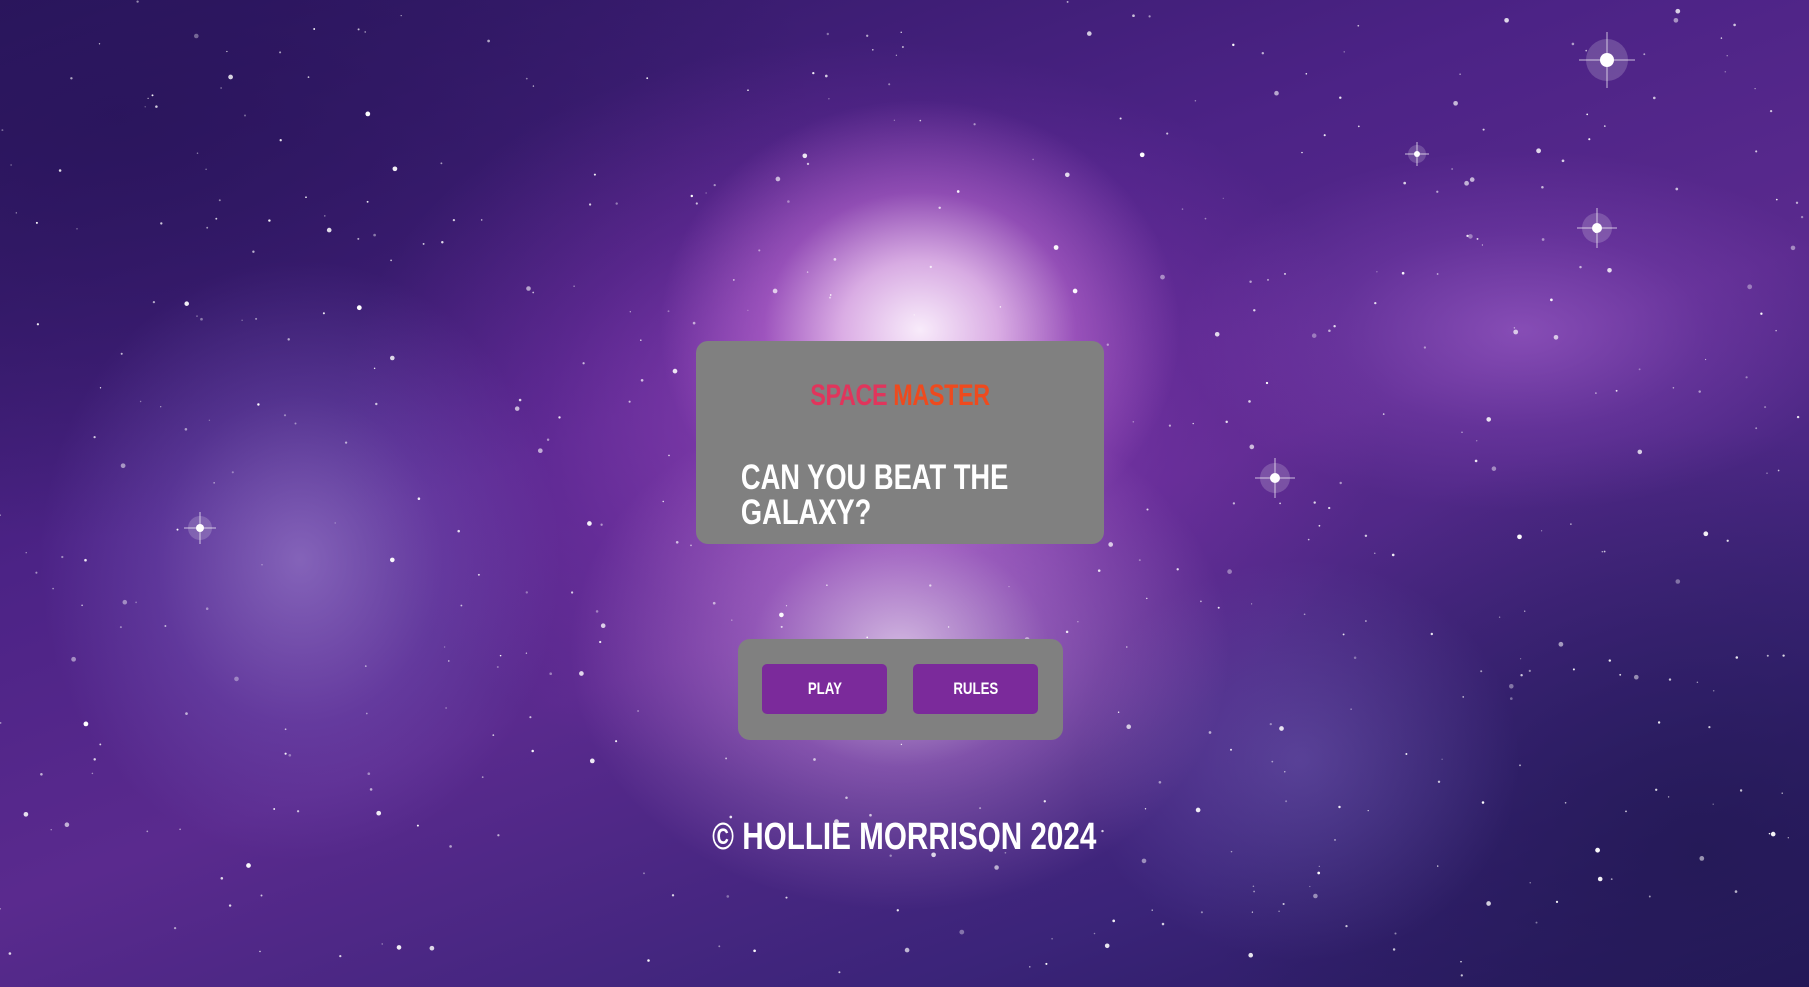 Image resolution: width=1809 pixels, height=987 pixels. I want to click on game-title-space: SPACE, so click(849, 395).